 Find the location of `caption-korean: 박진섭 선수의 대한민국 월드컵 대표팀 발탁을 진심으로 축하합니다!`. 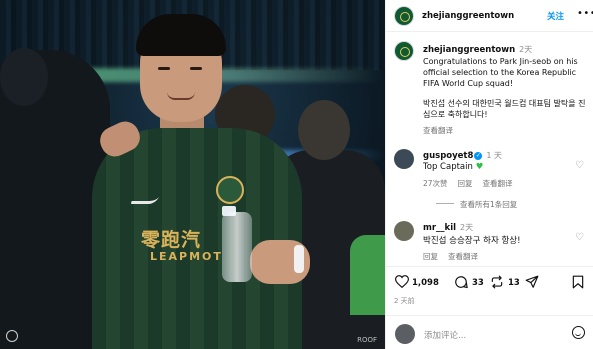

caption-korean: 박진섭 선수의 대한민국 월드컵 대표팀 발탁을 진심으로 축하합니다! is located at coordinates (504, 109).